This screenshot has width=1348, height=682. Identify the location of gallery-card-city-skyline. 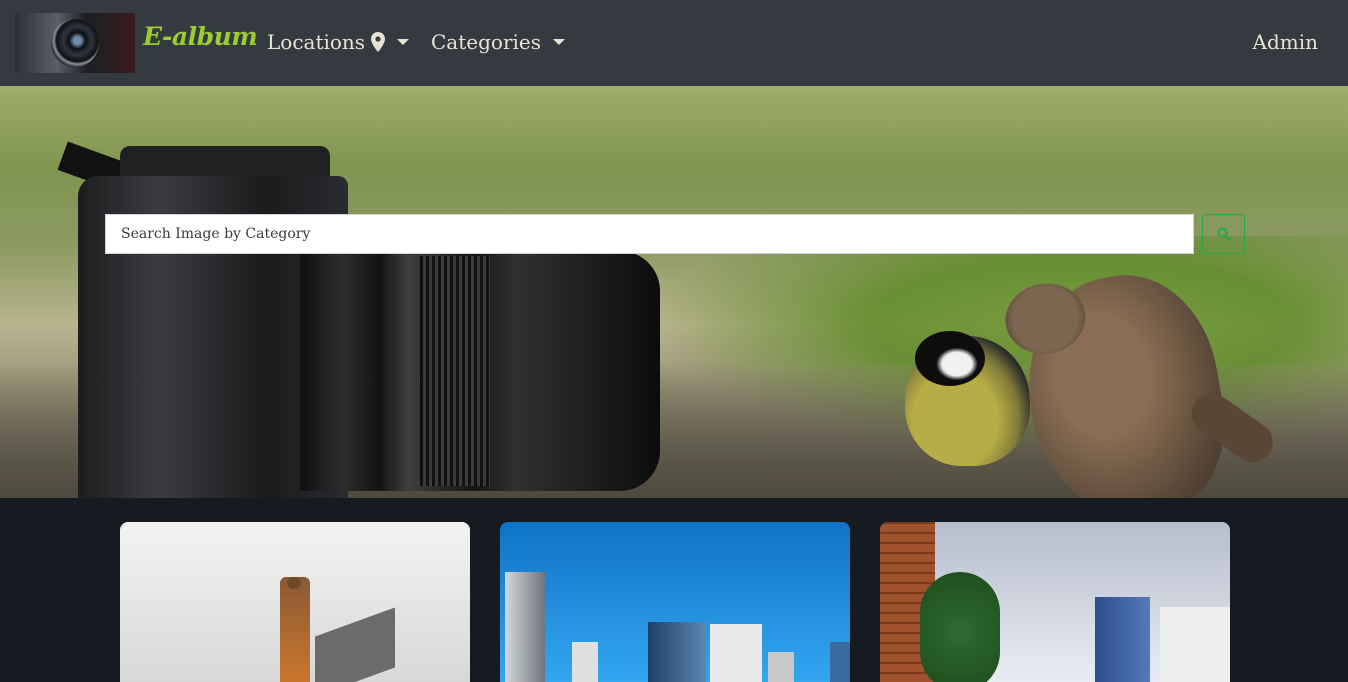
(675, 602).